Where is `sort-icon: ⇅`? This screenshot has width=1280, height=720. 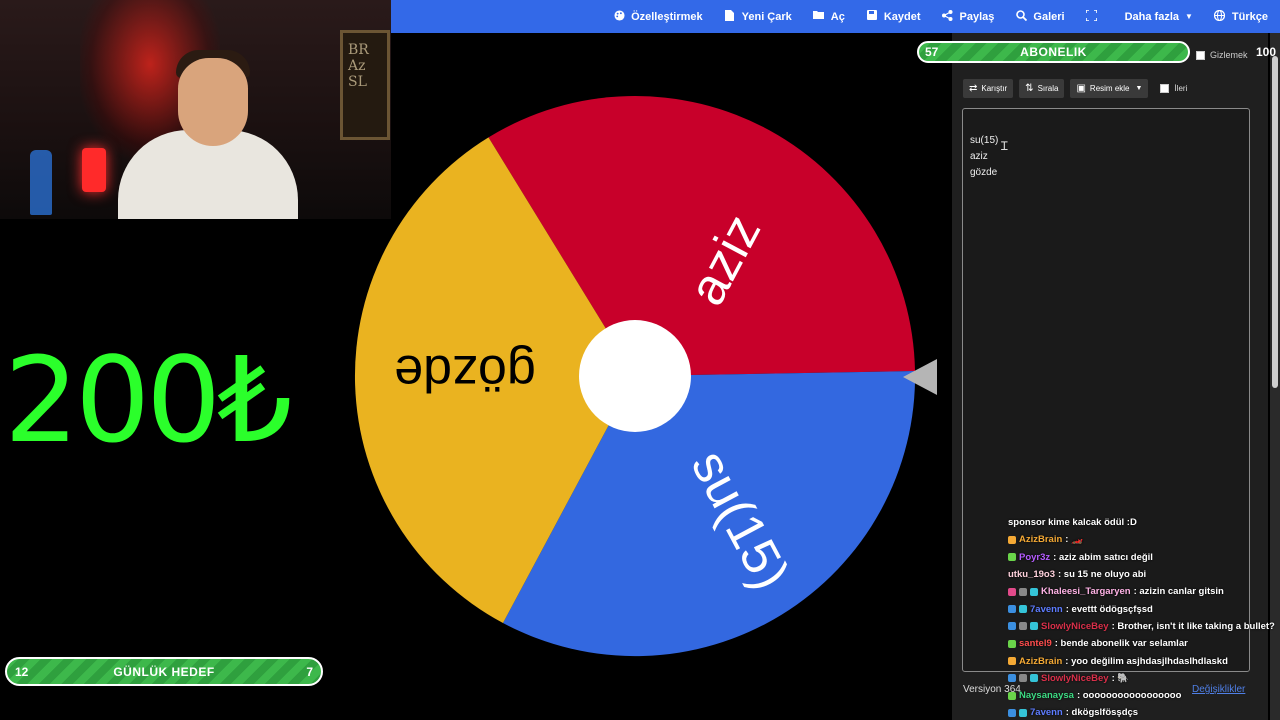 sort-icon: ⇅ is located at coordinates (1029, 88).